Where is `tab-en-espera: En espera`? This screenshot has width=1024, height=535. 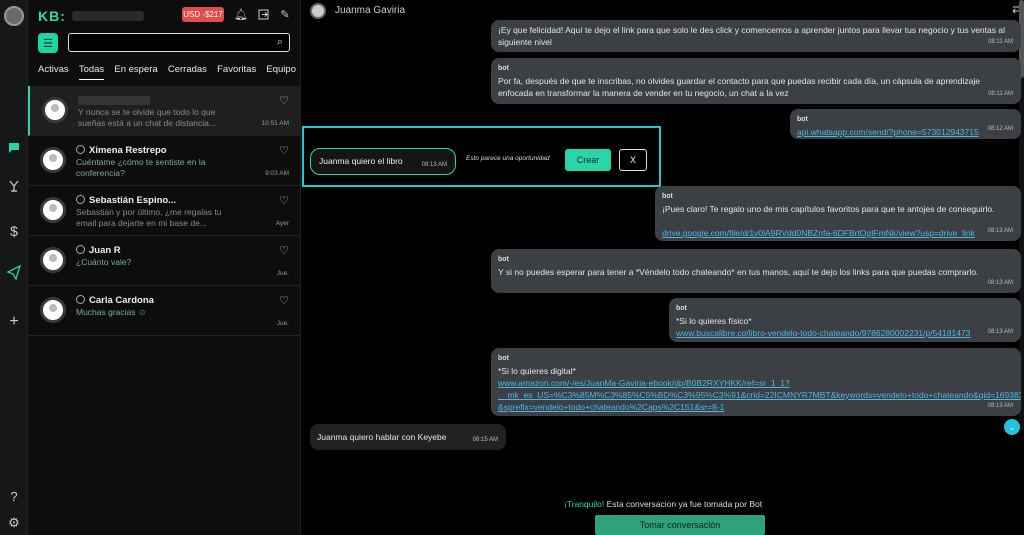 tab-en-espera: En espera is located at coordinates (135, 72).